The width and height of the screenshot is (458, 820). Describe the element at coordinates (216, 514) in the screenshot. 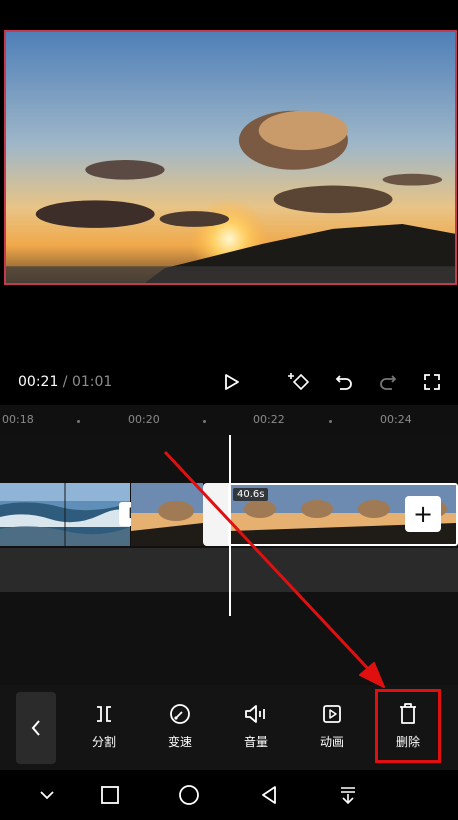

I see `clip-trim-handle` at that location.